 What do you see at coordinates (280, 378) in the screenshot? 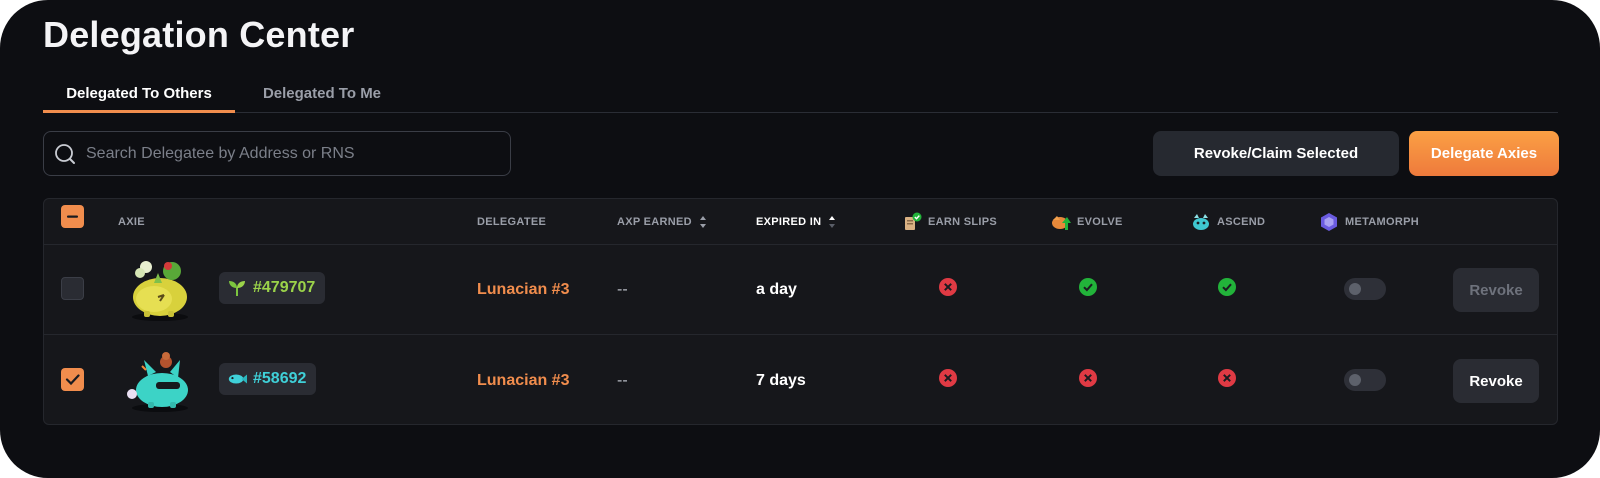
I see `axie-id: #58692` at bounding box center [280, 378].